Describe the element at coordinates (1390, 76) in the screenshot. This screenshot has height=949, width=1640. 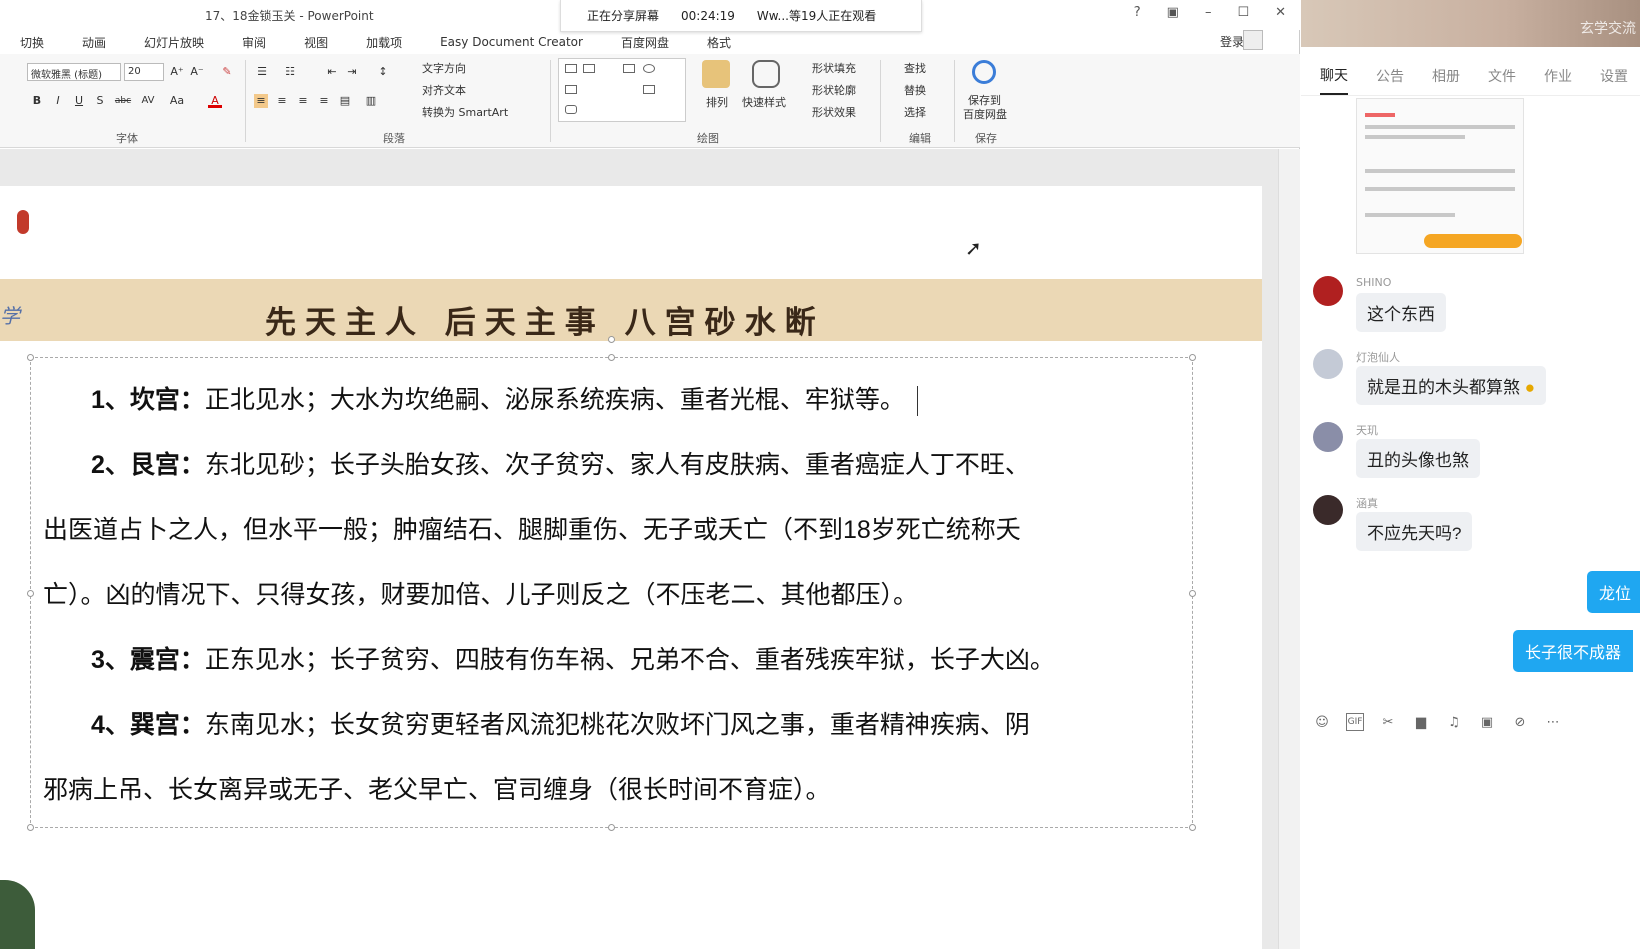
I see `tab-announcements: 公告` at that location.